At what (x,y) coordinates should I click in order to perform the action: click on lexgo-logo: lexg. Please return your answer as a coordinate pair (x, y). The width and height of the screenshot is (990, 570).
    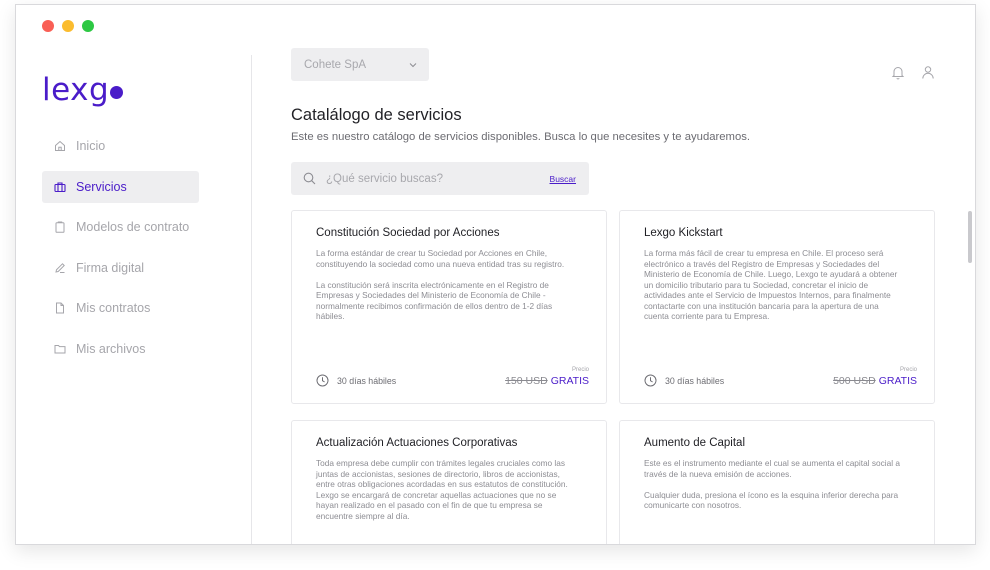
    Looking at the image, I should click on (83, 90).